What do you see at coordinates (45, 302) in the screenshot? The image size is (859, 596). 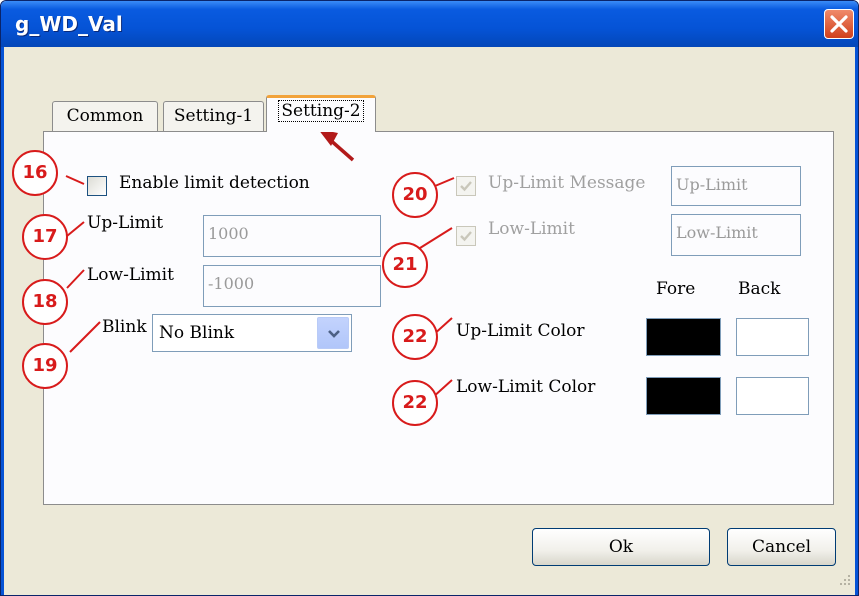 I see `callout-badge-18: 18` at bounding box center [45, 302].